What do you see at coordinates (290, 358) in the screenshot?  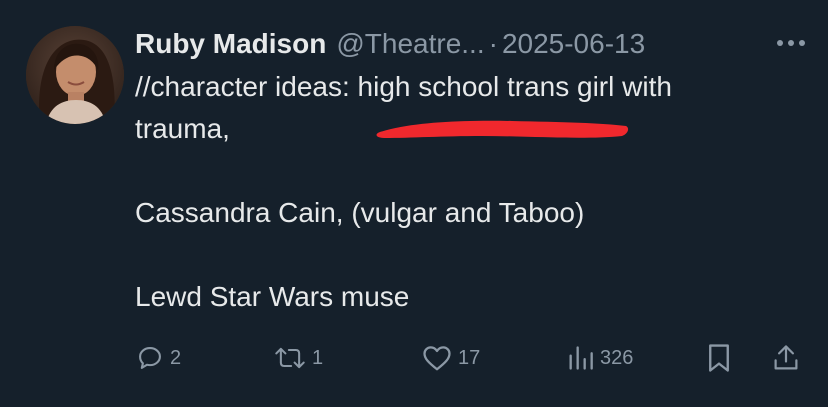 I see `repost-icon` at bounding box center [290, 358].